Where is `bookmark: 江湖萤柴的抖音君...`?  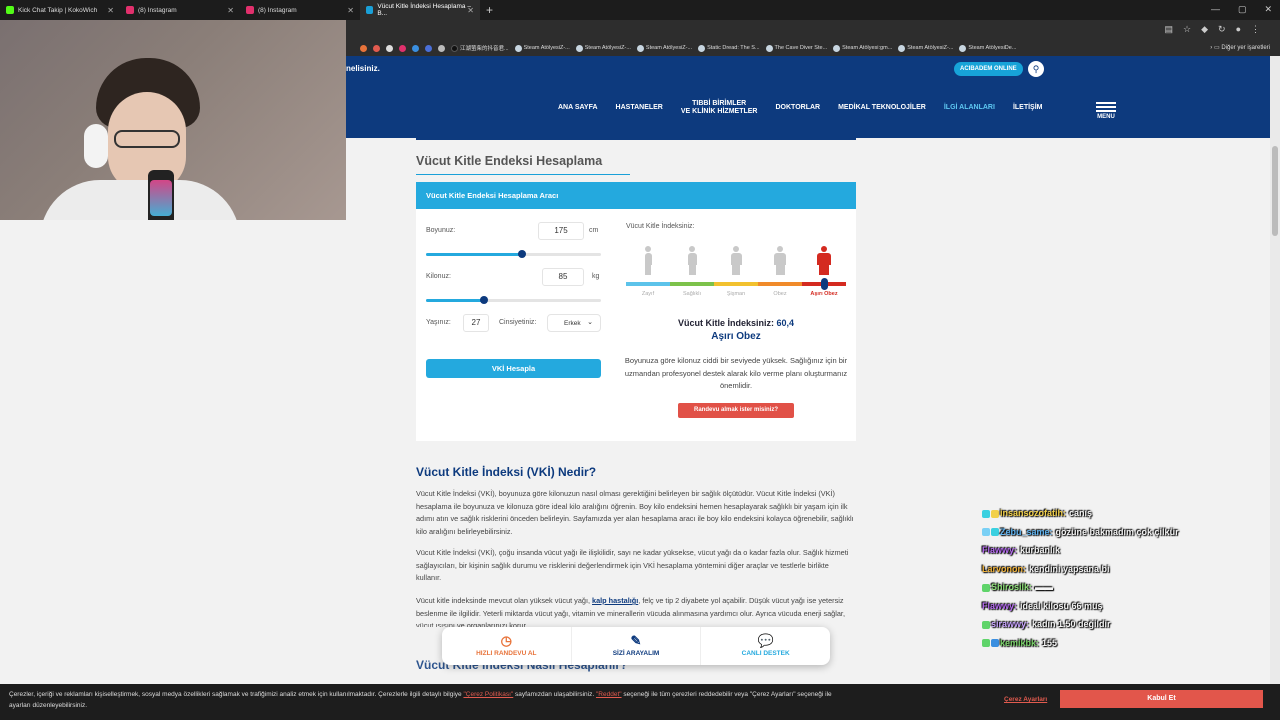 bookmark: 江湖萤柴的抖音君... is located at coordinates (480, 48).